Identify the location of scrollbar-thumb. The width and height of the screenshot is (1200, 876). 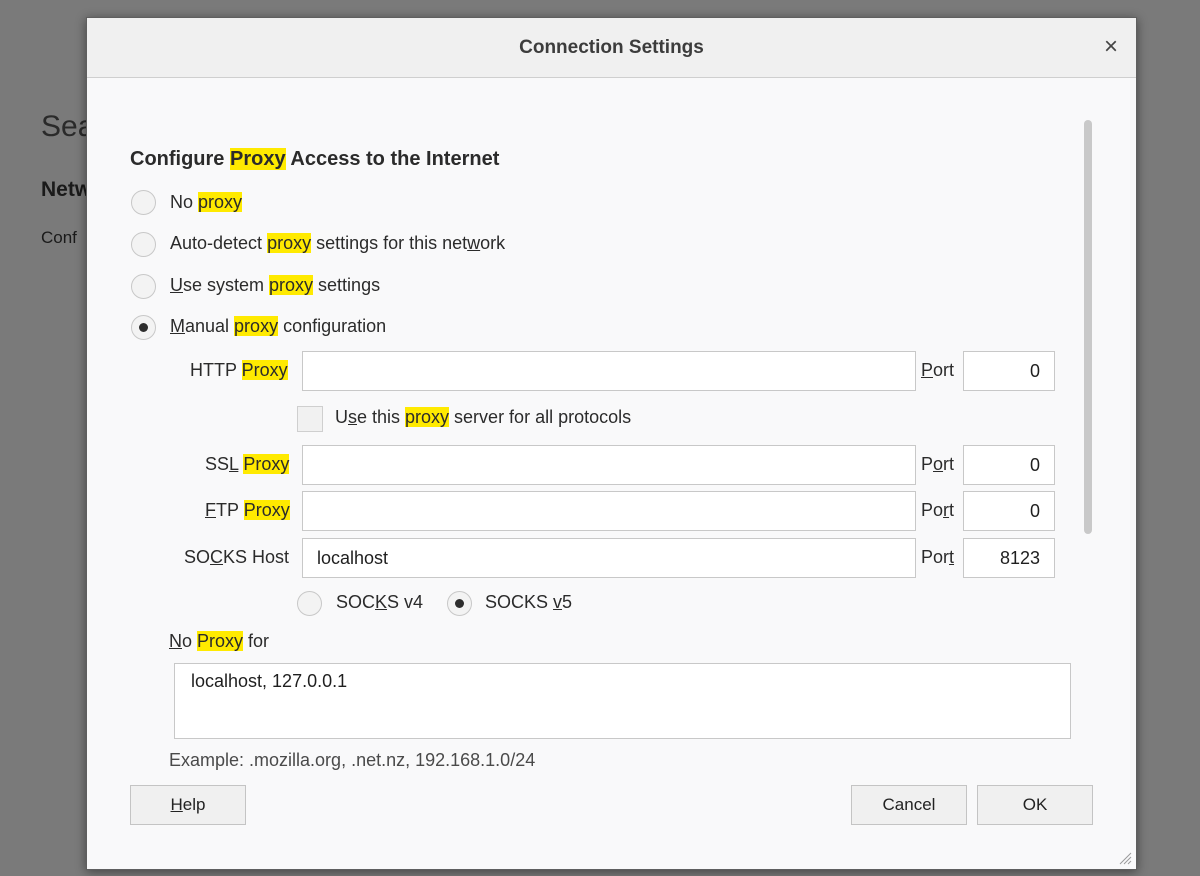
(1088, 327).